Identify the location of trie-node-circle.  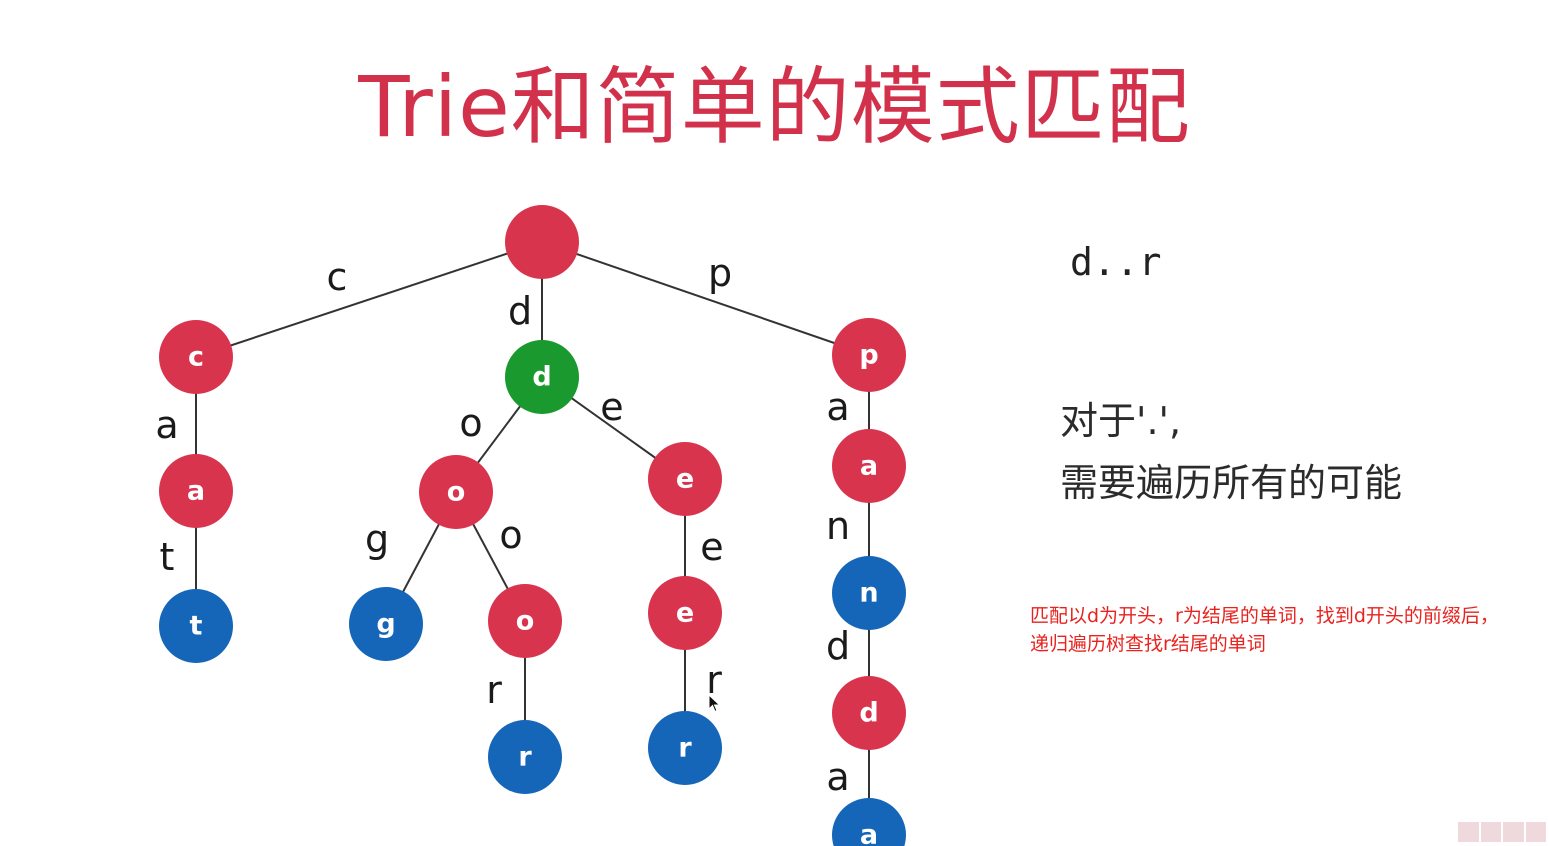
(542, 242).